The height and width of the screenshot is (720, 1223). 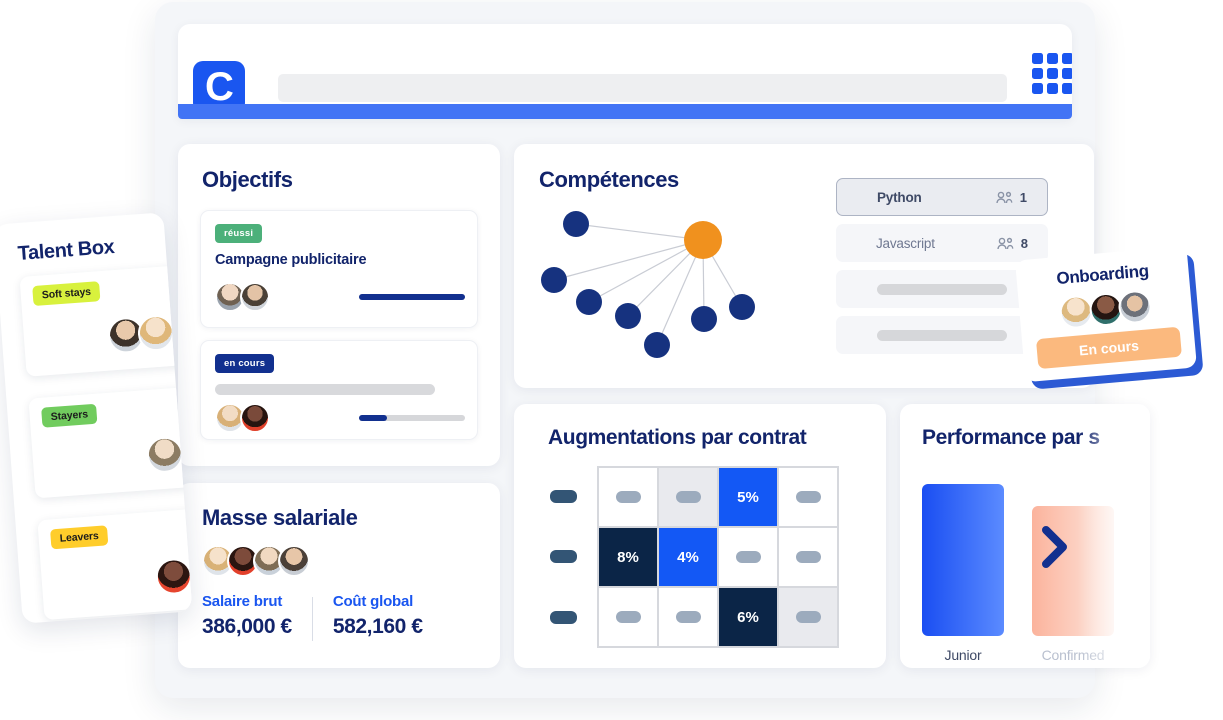 I want to click on heatmap-row-labels, so click(x=563, y=557).